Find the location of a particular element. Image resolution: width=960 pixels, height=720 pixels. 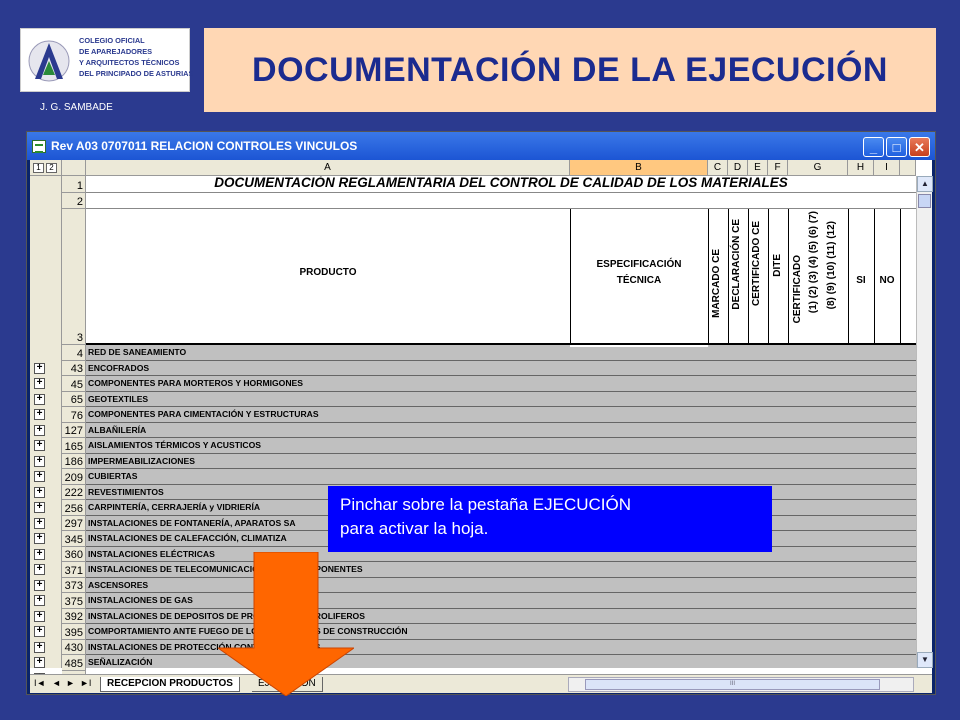

column-header-d: D is located at coordinates (738, 168).